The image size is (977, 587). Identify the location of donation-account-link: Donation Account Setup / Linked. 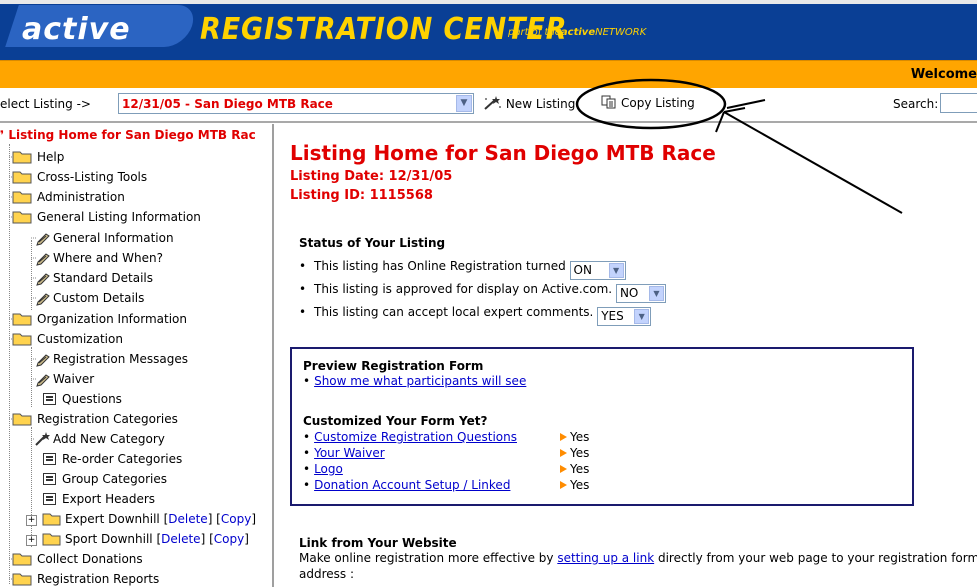
(412, 485).